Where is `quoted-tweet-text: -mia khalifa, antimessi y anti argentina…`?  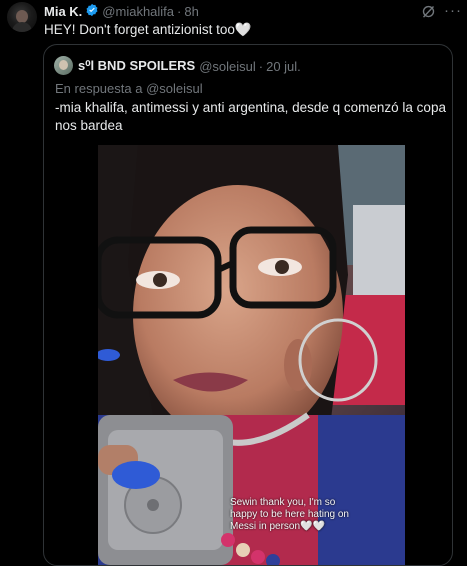 quoted-tweet-text: -mia khalifa, antimessi y anti argentina… is located at coordinates (250, 116).